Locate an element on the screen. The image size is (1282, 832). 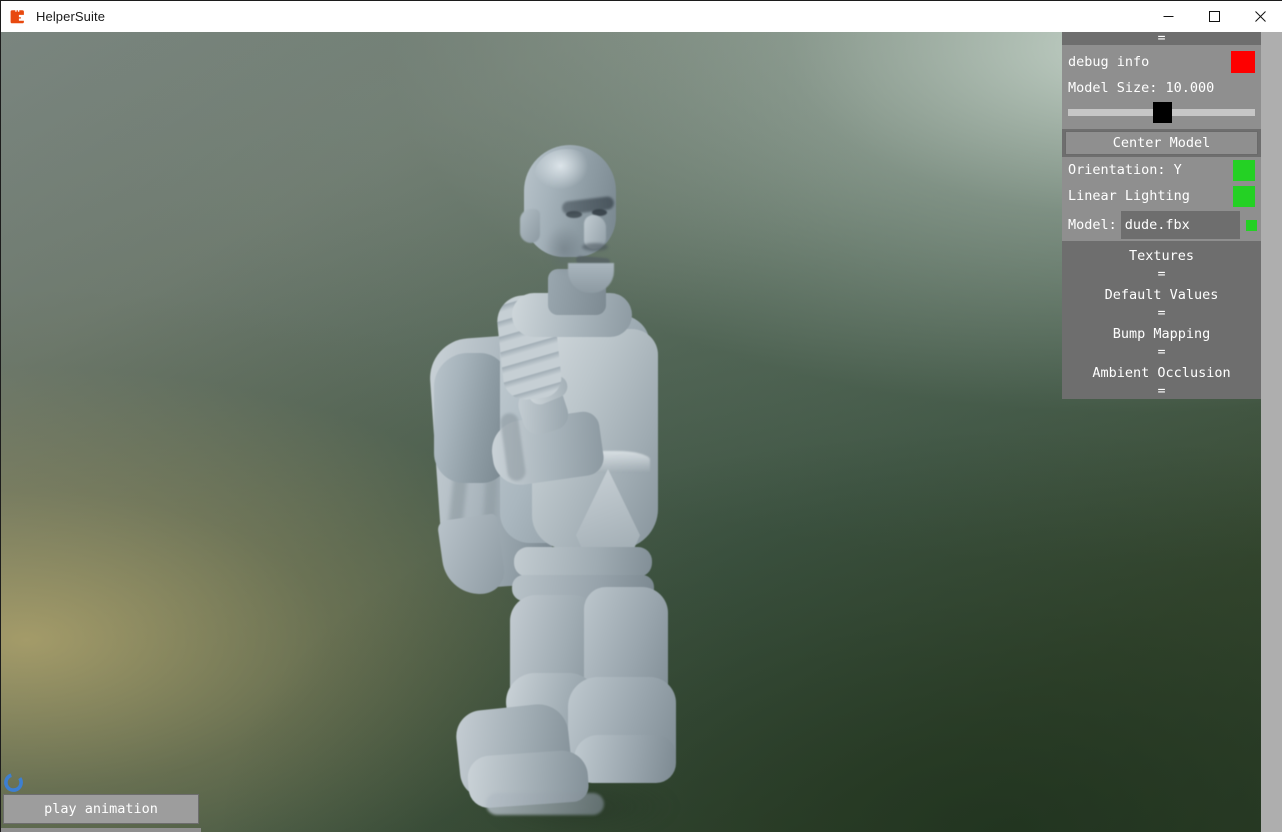
loading-spinner-icon is located at coordinates (13, 782).